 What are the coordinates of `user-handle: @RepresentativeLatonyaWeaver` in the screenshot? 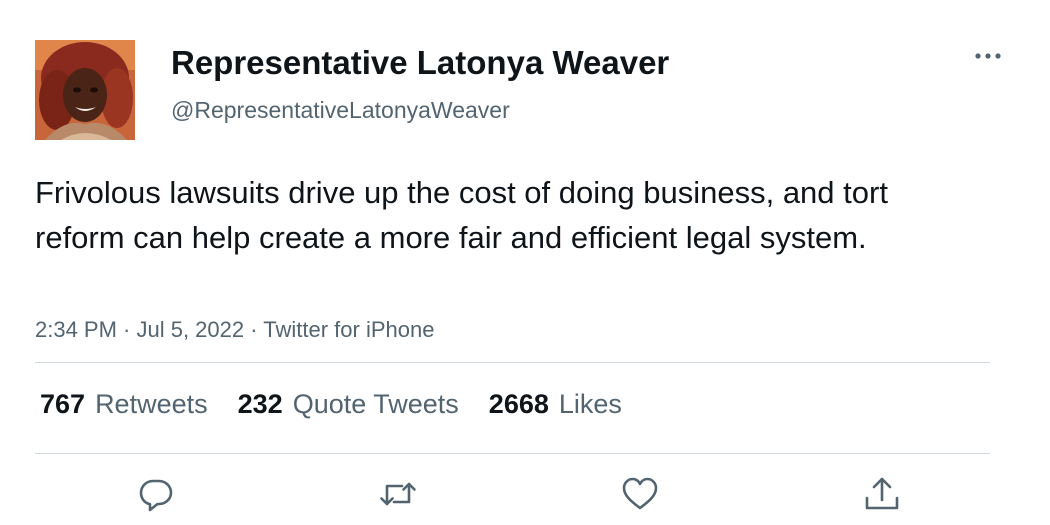 It's located at (340, 110).